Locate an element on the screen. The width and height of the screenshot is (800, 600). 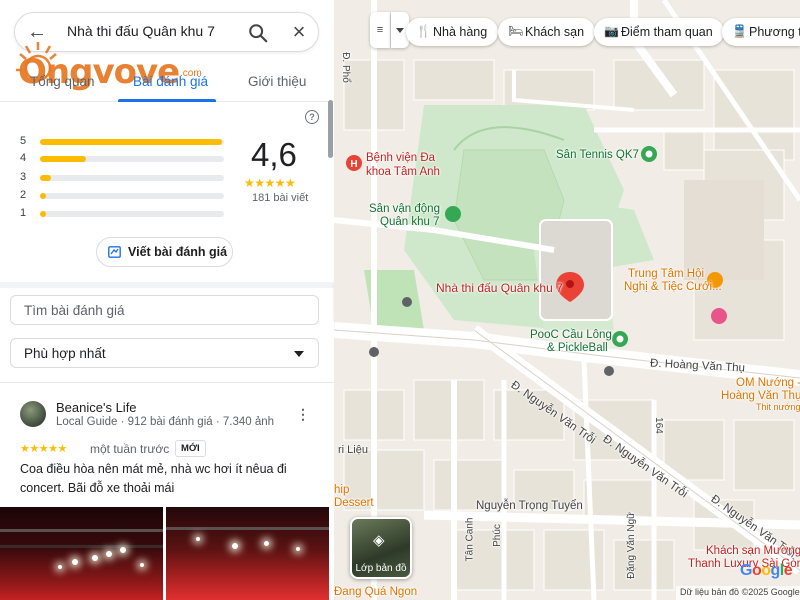
map-layer-toggle: ≡ is located at coordinates (380, 30).